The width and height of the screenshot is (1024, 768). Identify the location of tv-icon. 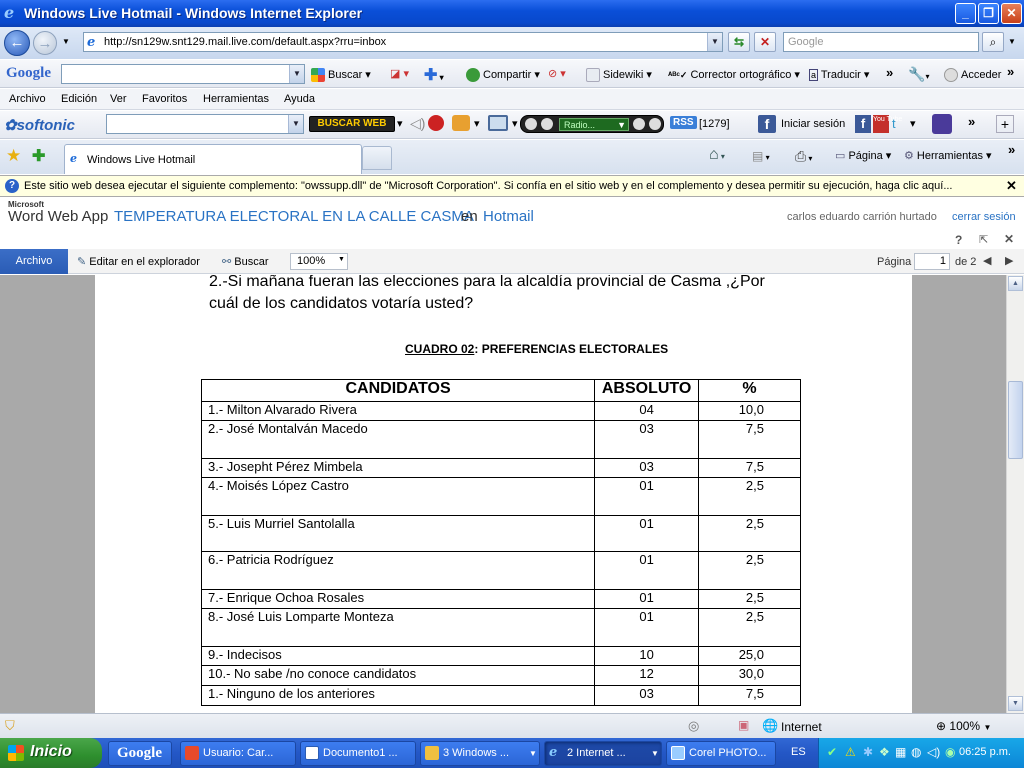
(498, 123).